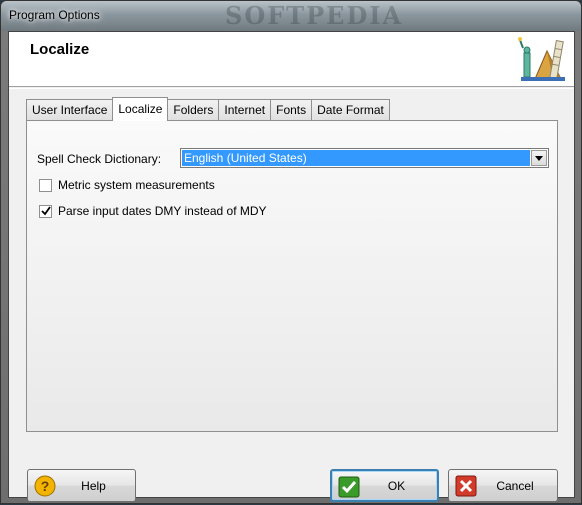 Image resolution: width=582 pixels, height=505 pixels. Describe the element at coordinates (60, 49) in the screenshot. I see `page-title: Localize` at that location.